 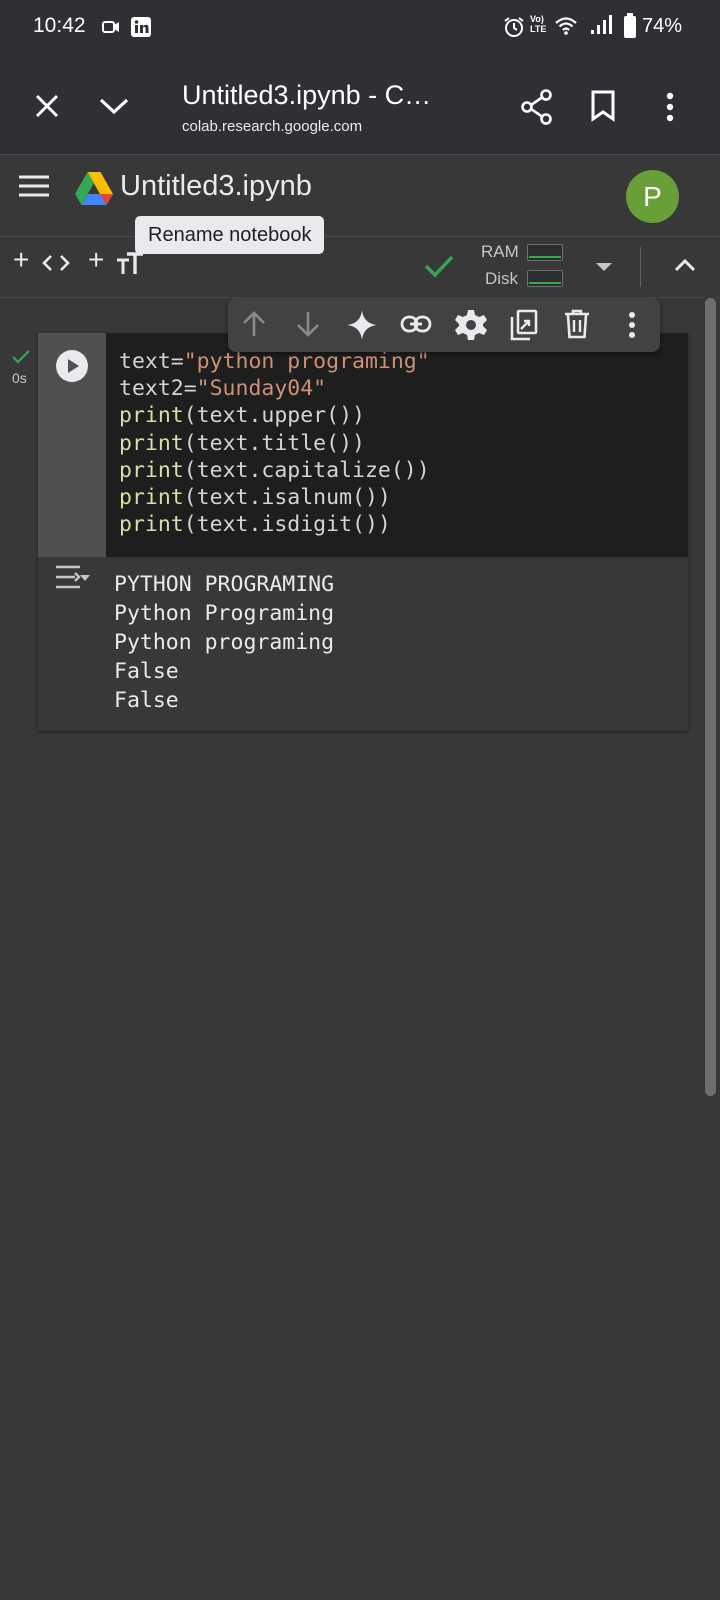 I want to click on move-up-icon, so click(x=254, y=324).